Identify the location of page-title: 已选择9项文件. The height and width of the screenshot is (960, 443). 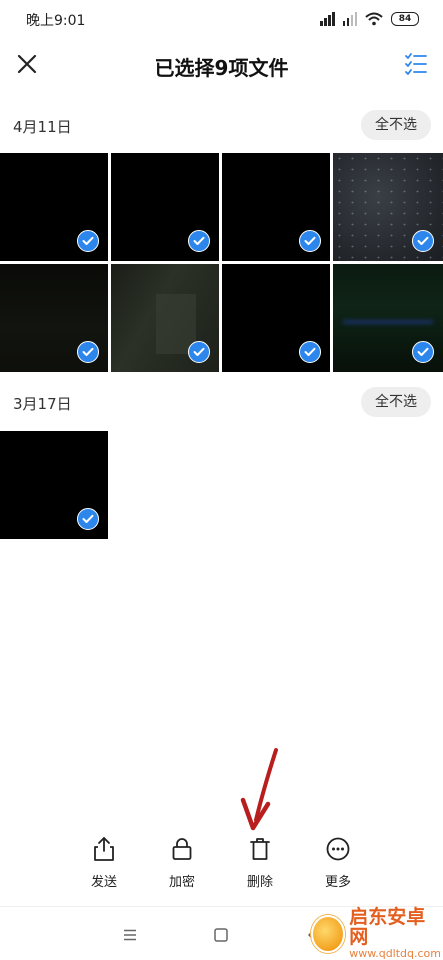
(221, 68).